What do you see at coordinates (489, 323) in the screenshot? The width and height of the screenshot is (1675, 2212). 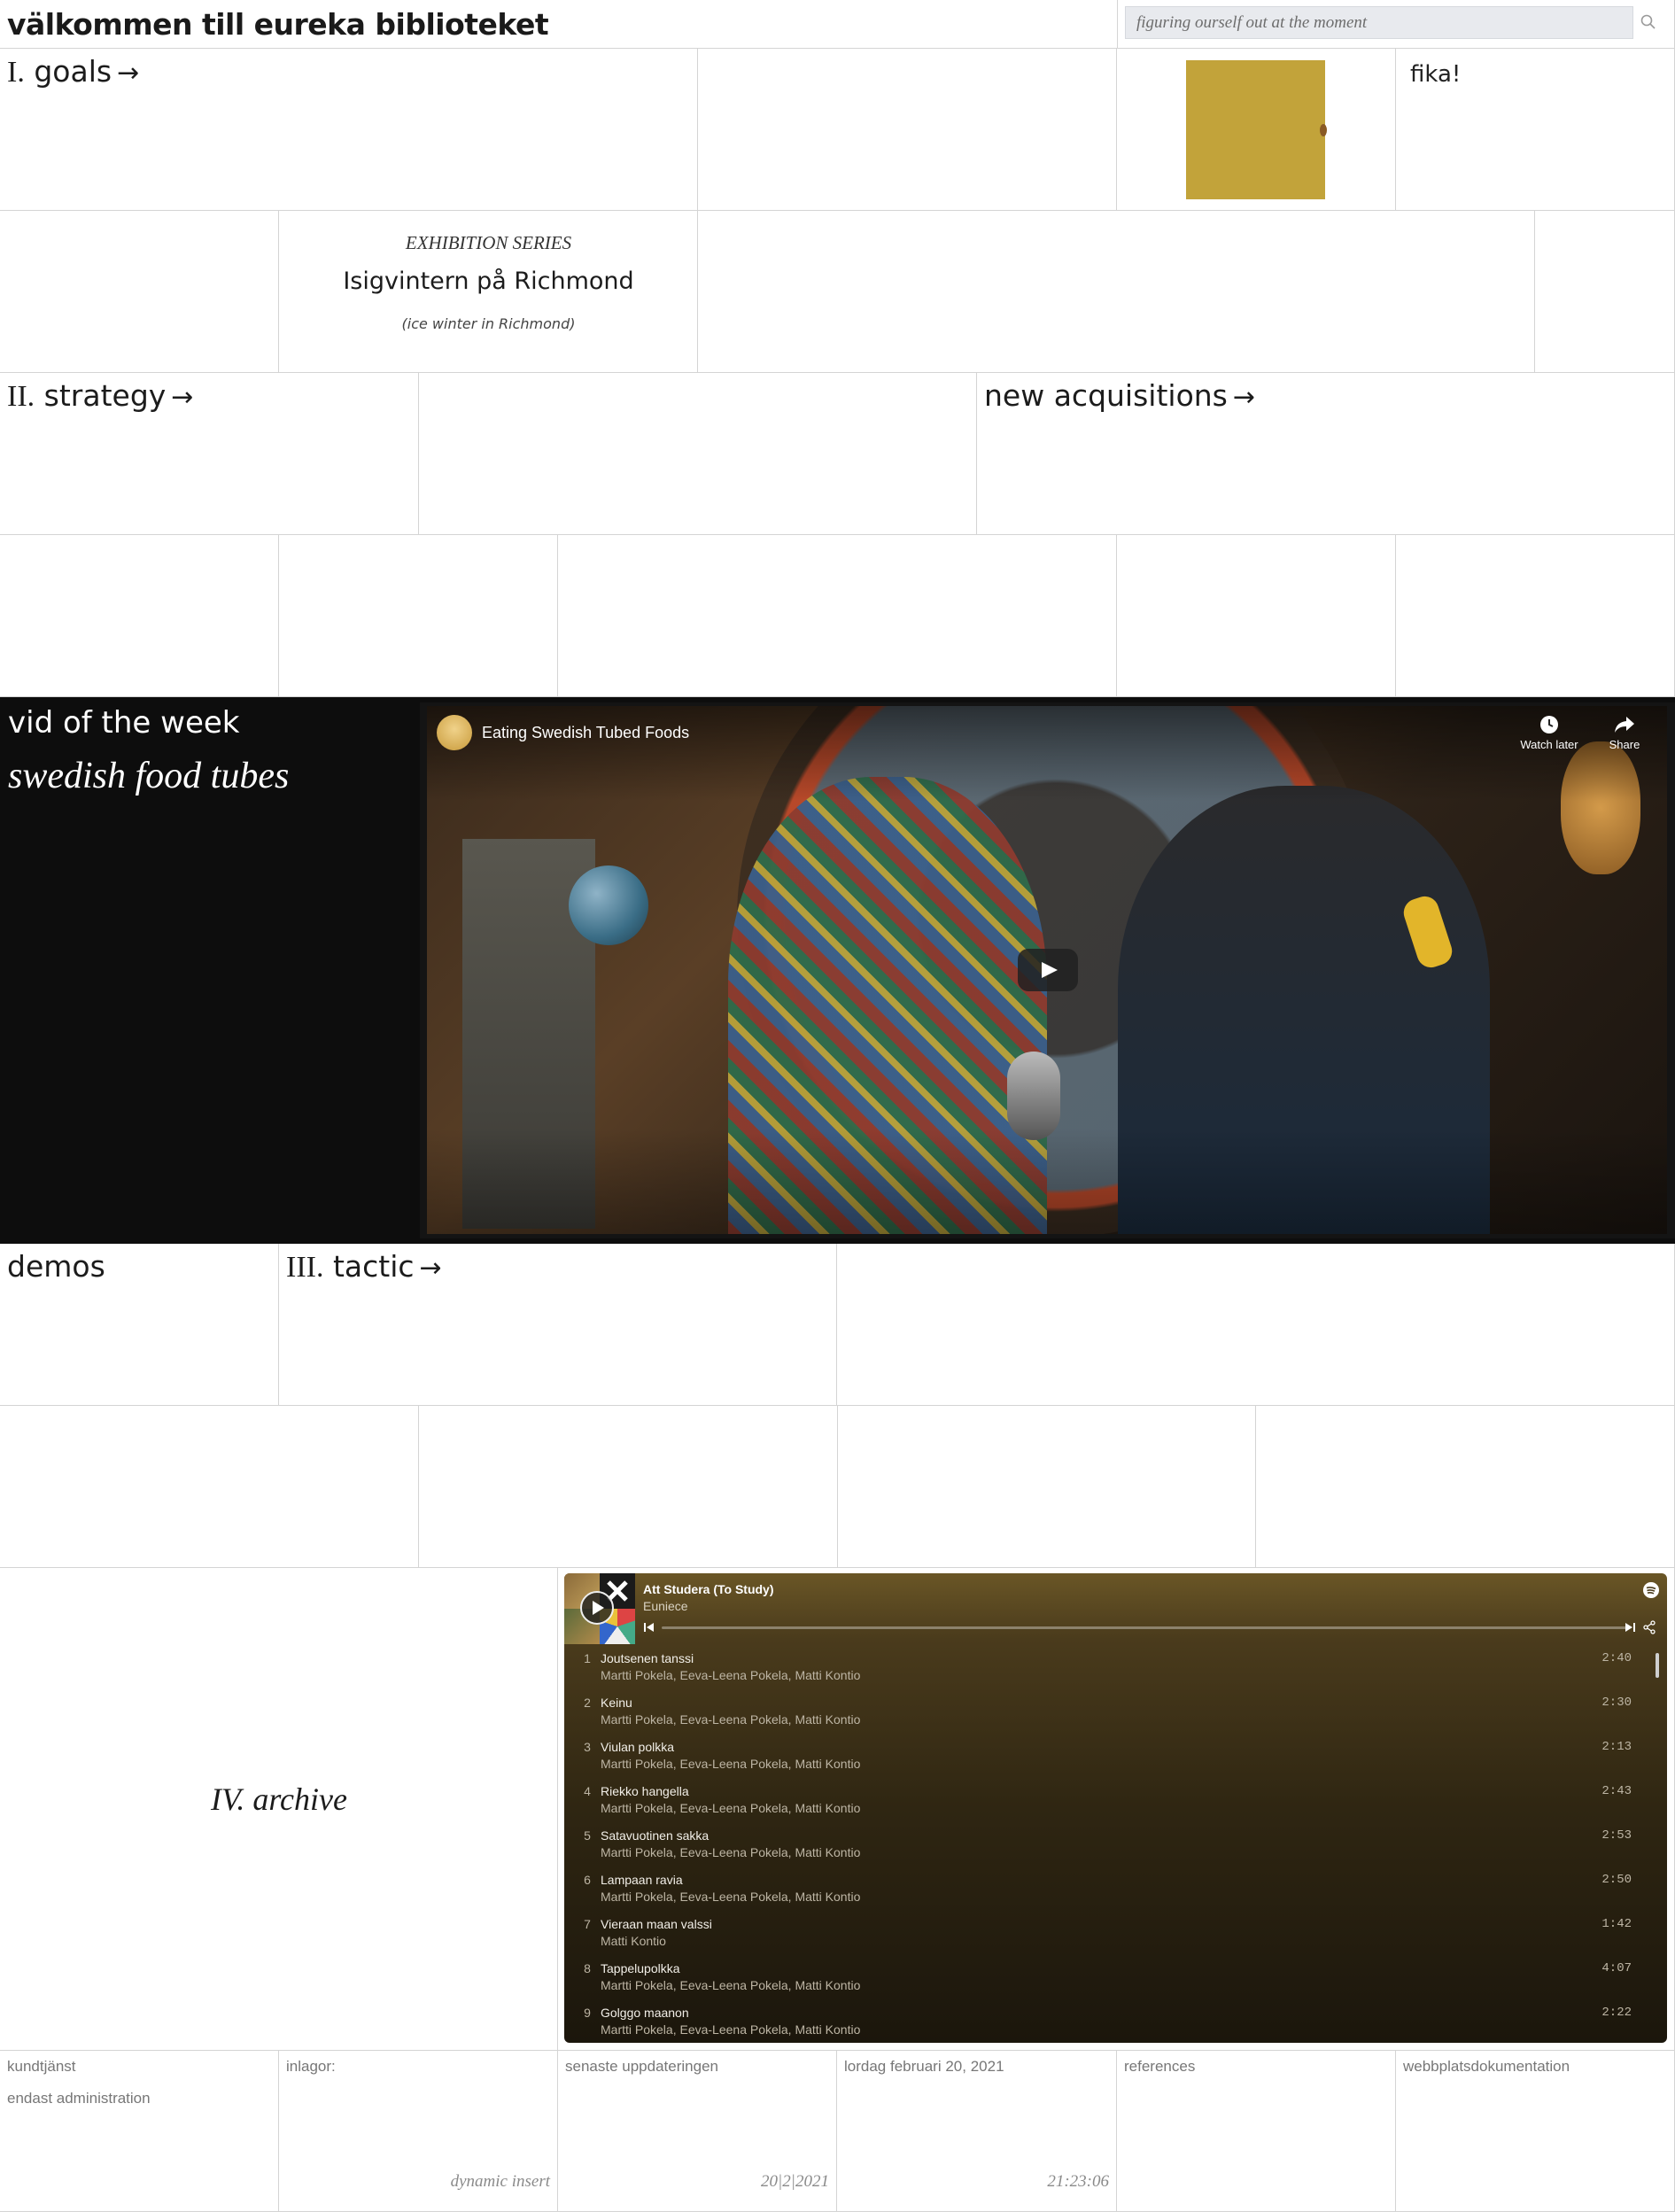 I see `exhibition-subtitle: (ice winter in Richmond)` at bounding box center [489, 323].